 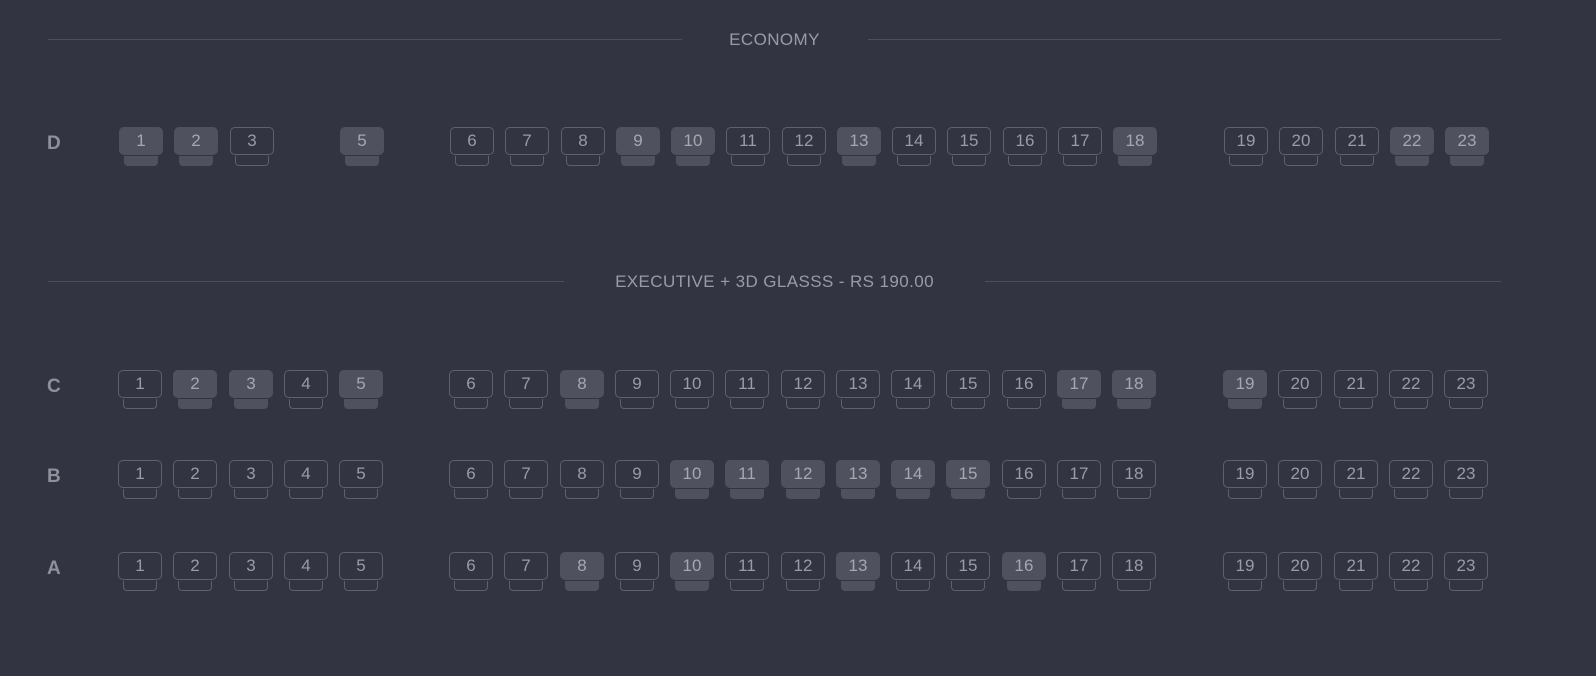 I want to click on seat-c7: 7, so click(x=526, y=390).